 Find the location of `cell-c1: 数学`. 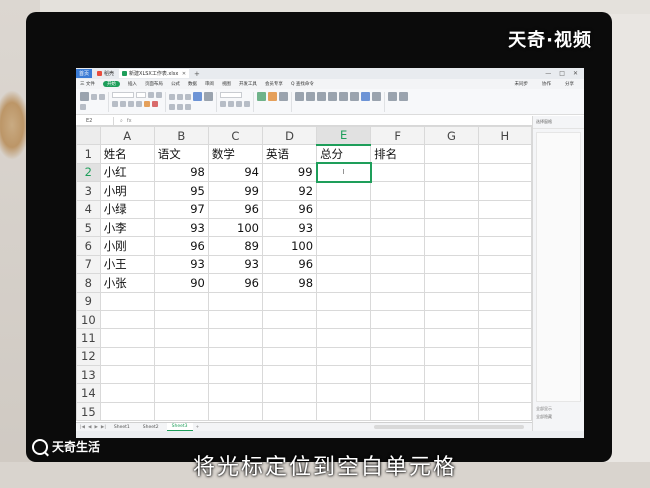

cell-c1: 数学 is located at coordinates (235, 154).